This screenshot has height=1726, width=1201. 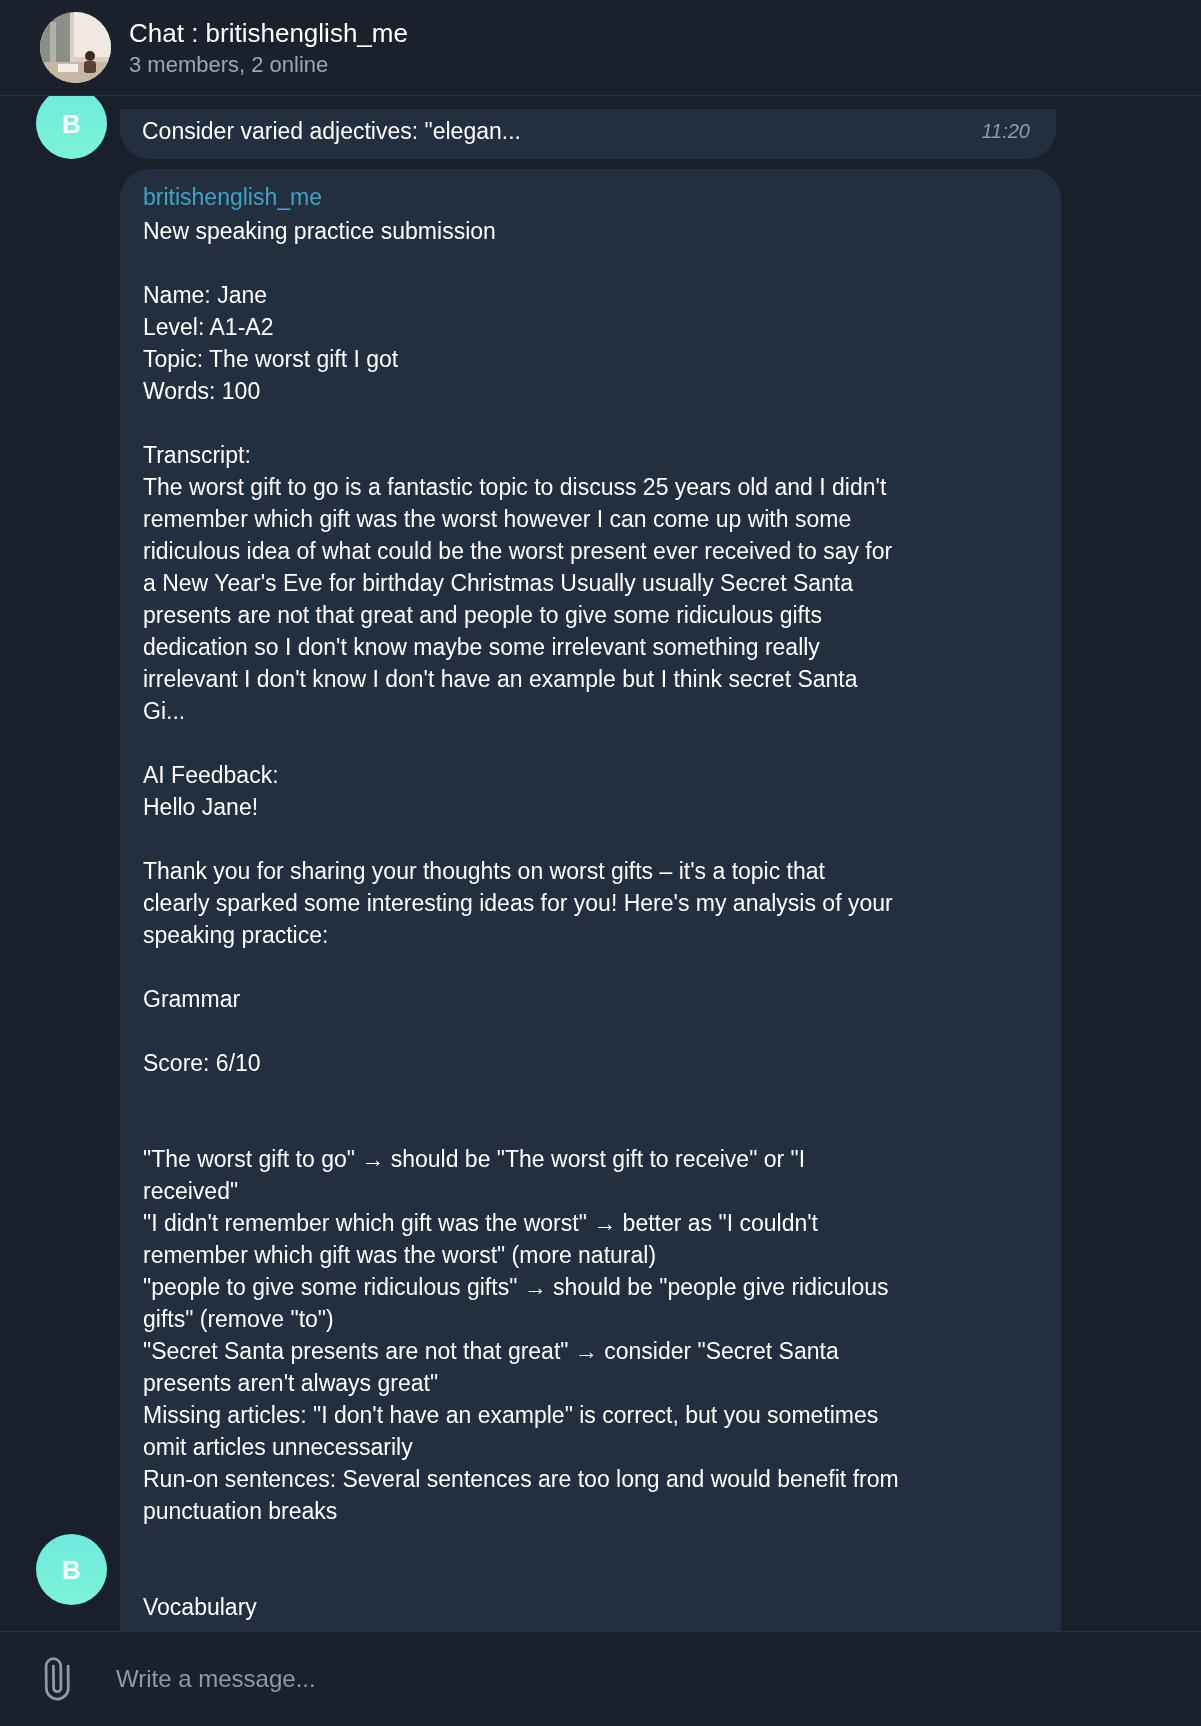 What do you see at coordinates (268, 33) in the screenshot?
I see `chat-title: Chat : britishenglish_me` at bounding box center [268, 33].